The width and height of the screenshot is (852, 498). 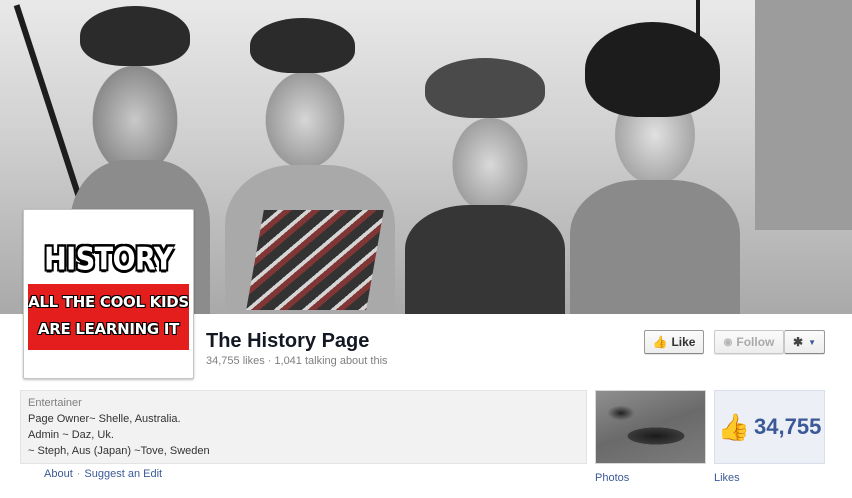 I want to click on photos-label: Photos, so click(x=612, y=478).